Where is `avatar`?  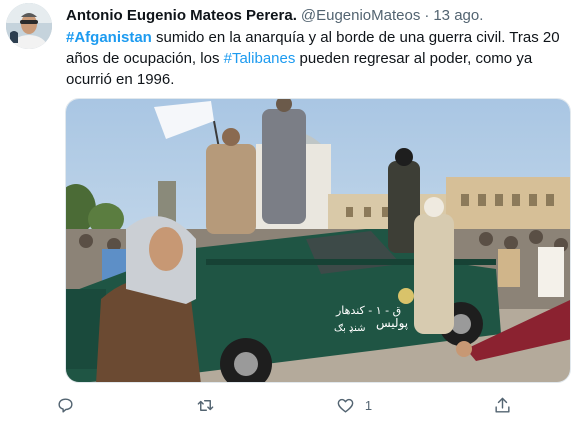
avatar is located at coordinates (29, 26).